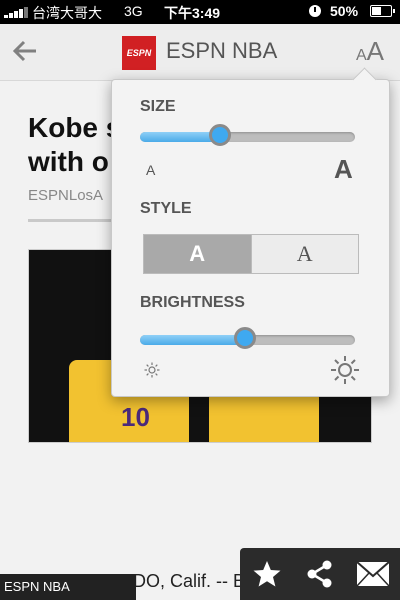 This screenshot has width=400, height=600. What do you see at coordinates (219, 135) in the screenshot?
I see `size-slider-thumb` at bounding box center [219, 135].